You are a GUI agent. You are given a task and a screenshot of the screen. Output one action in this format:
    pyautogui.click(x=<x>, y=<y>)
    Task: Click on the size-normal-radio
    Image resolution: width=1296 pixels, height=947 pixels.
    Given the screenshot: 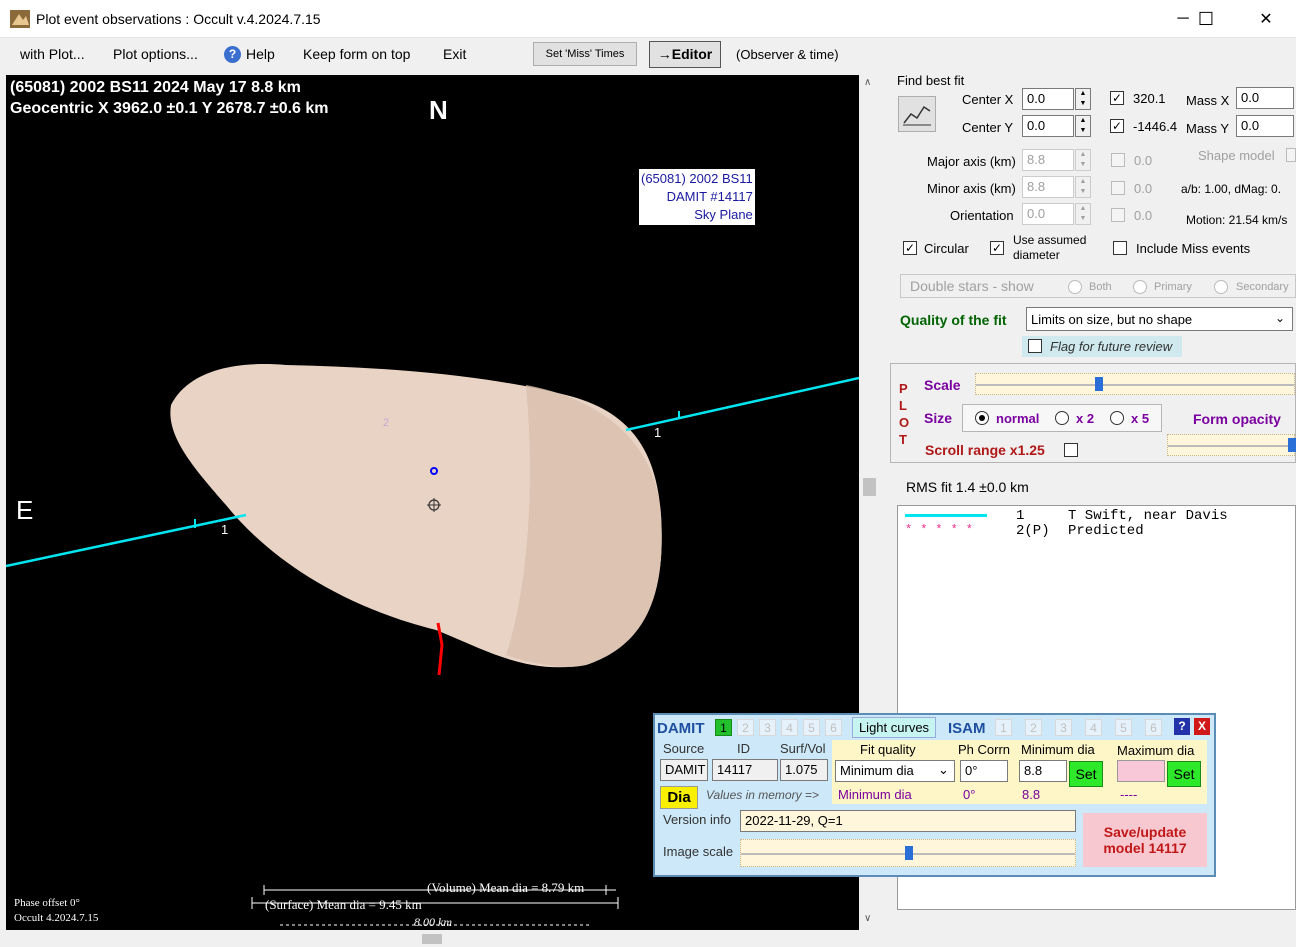 What is the action you would take?
    pyautogui.click(x=982, y=418)
    